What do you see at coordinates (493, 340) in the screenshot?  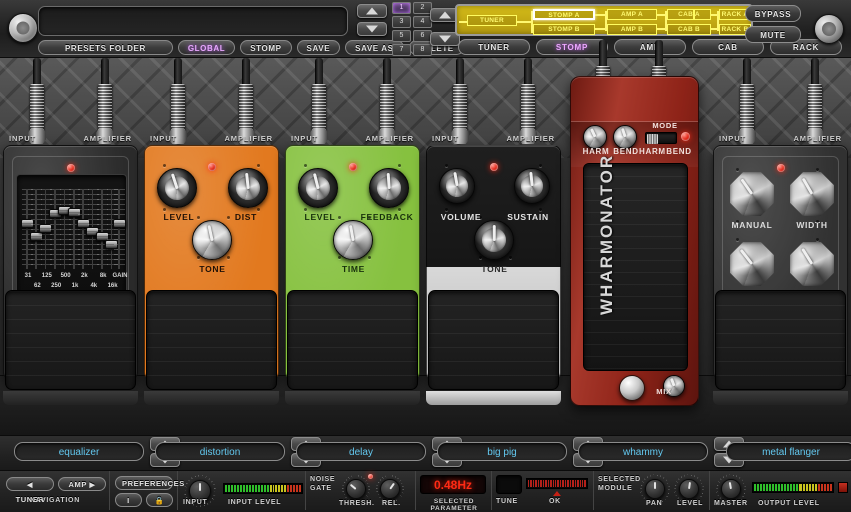 I see `pedal-footswitch-big-pig` at bounding box center [493, 340].